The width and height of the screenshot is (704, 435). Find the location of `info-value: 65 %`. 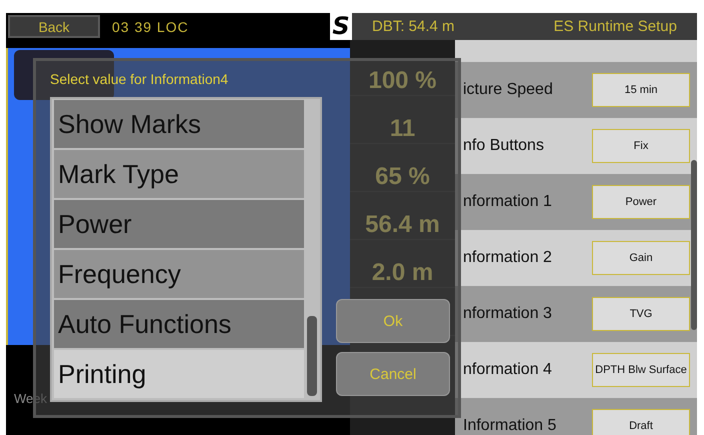

info-value: 65 % is located at coordinates (402, 177).